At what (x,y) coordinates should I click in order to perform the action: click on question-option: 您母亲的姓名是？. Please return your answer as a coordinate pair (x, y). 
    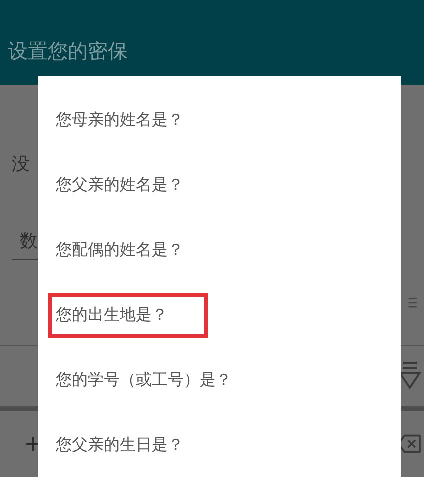
    Looking at the image, I should click on (219, 120).